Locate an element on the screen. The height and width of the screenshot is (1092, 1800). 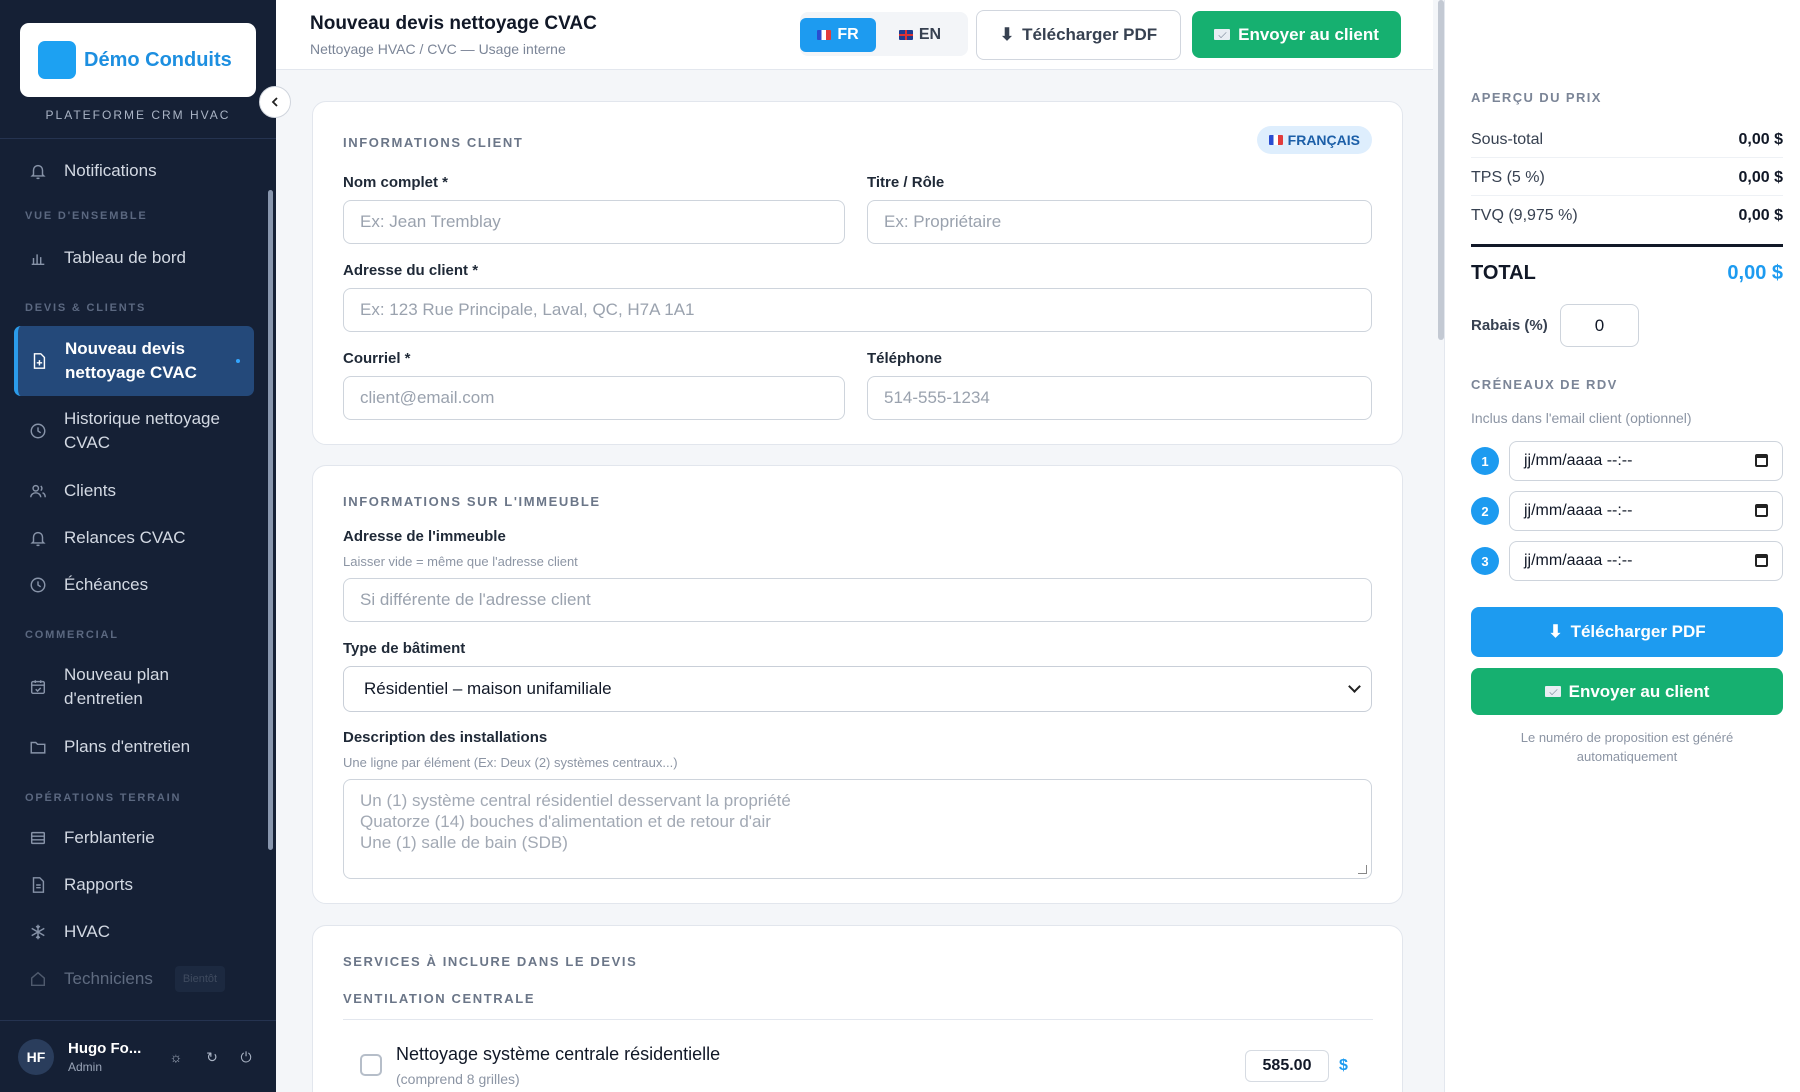
language-badge-label: FRANÇAIS is located at coordinates (1323, 140).